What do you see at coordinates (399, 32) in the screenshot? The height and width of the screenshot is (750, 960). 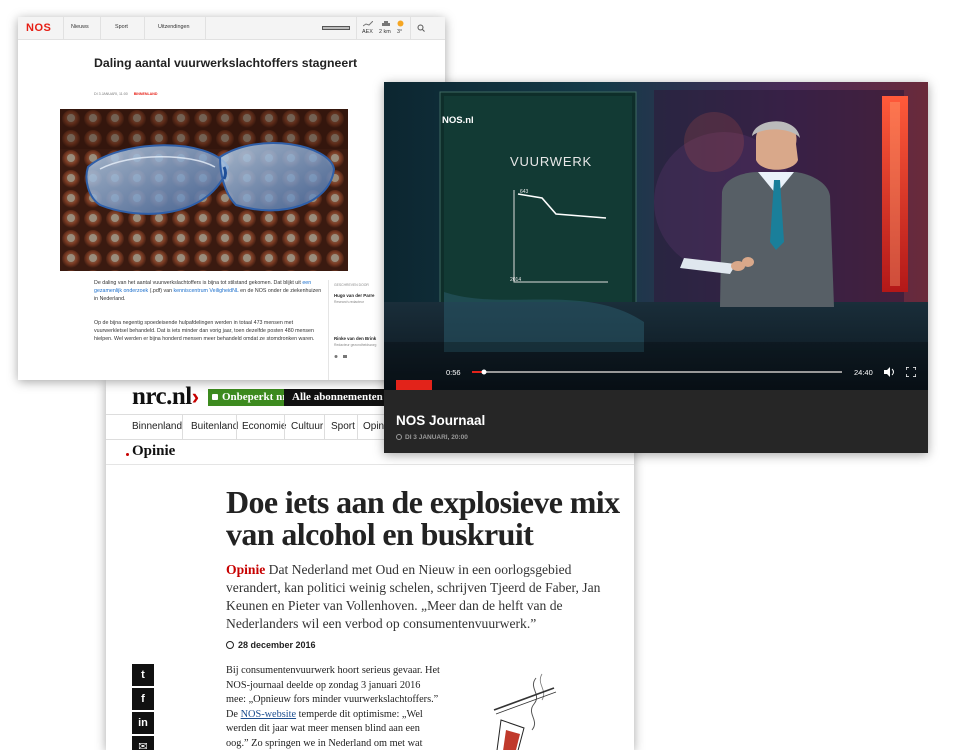 I see `ticker-weather: 3°` at bounding box center [399, 32].